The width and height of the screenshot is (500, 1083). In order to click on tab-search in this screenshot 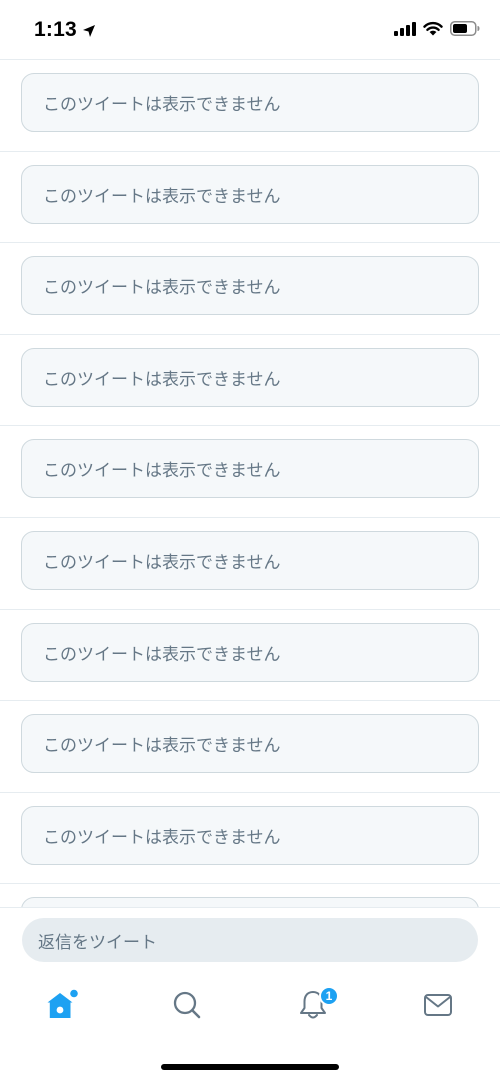, I will do `click(187, 1005)`.